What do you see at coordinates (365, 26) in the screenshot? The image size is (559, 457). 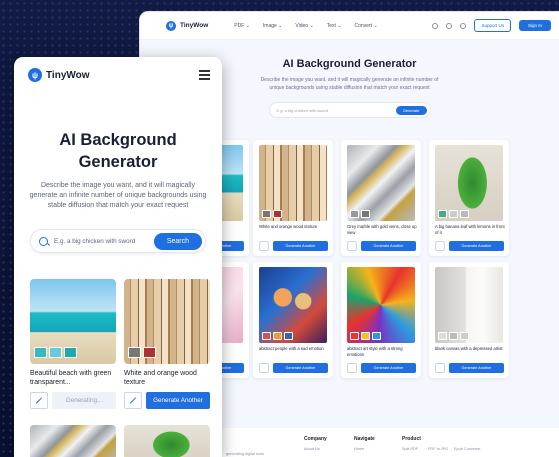 I see `menu-convert: Convert ⌄` at bounding box center [365, 26].